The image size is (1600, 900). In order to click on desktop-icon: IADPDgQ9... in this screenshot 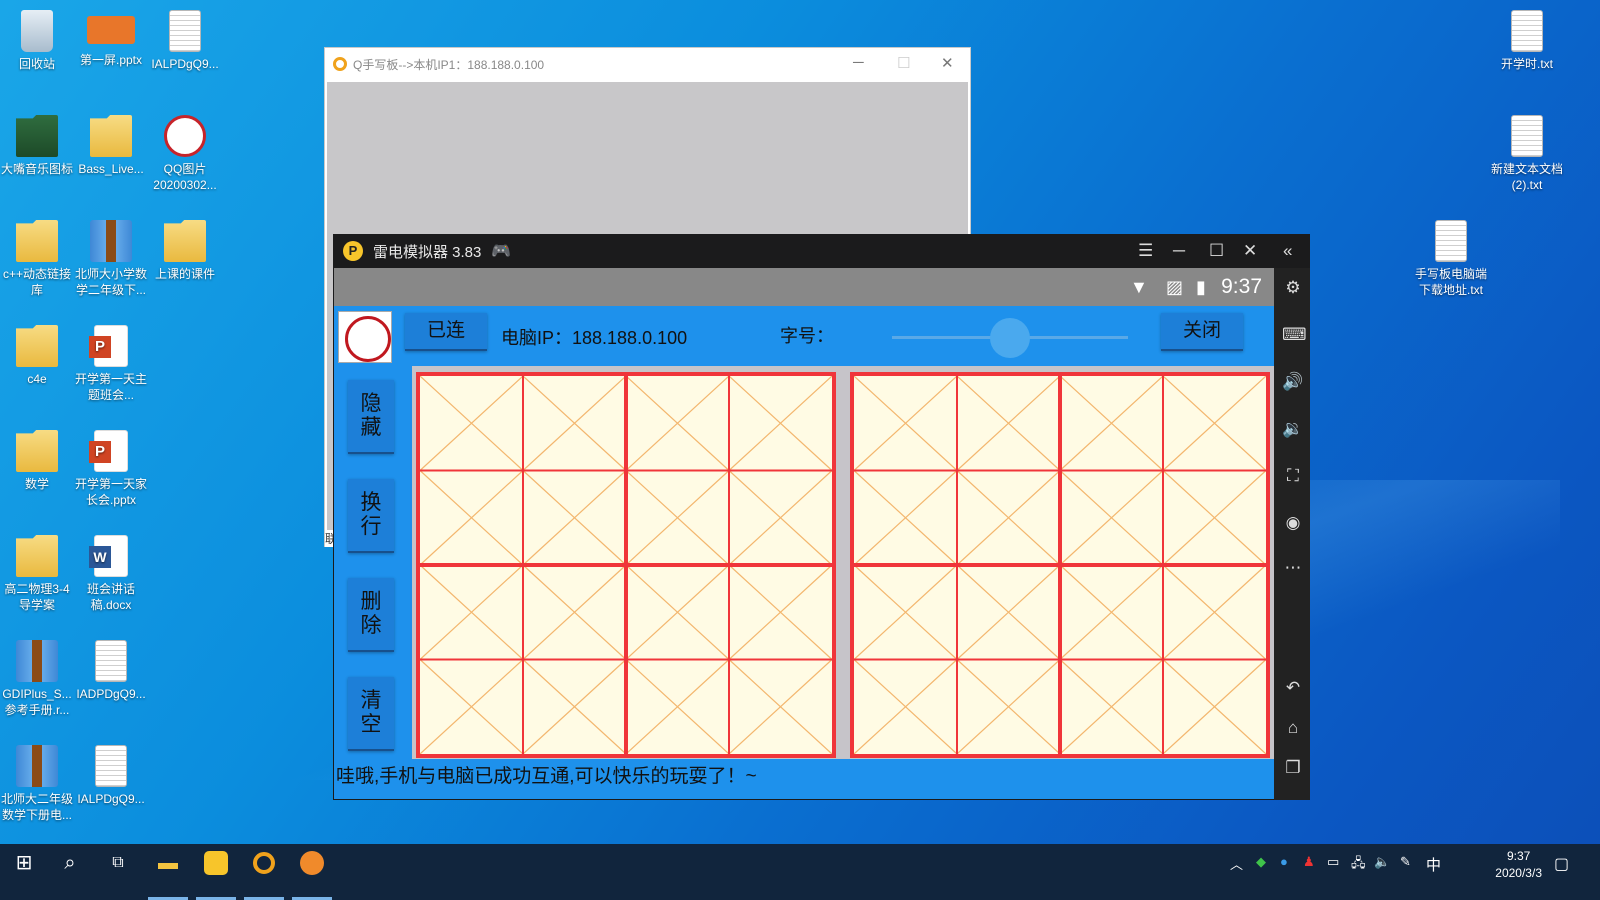, I will do `click(111, 669)`.